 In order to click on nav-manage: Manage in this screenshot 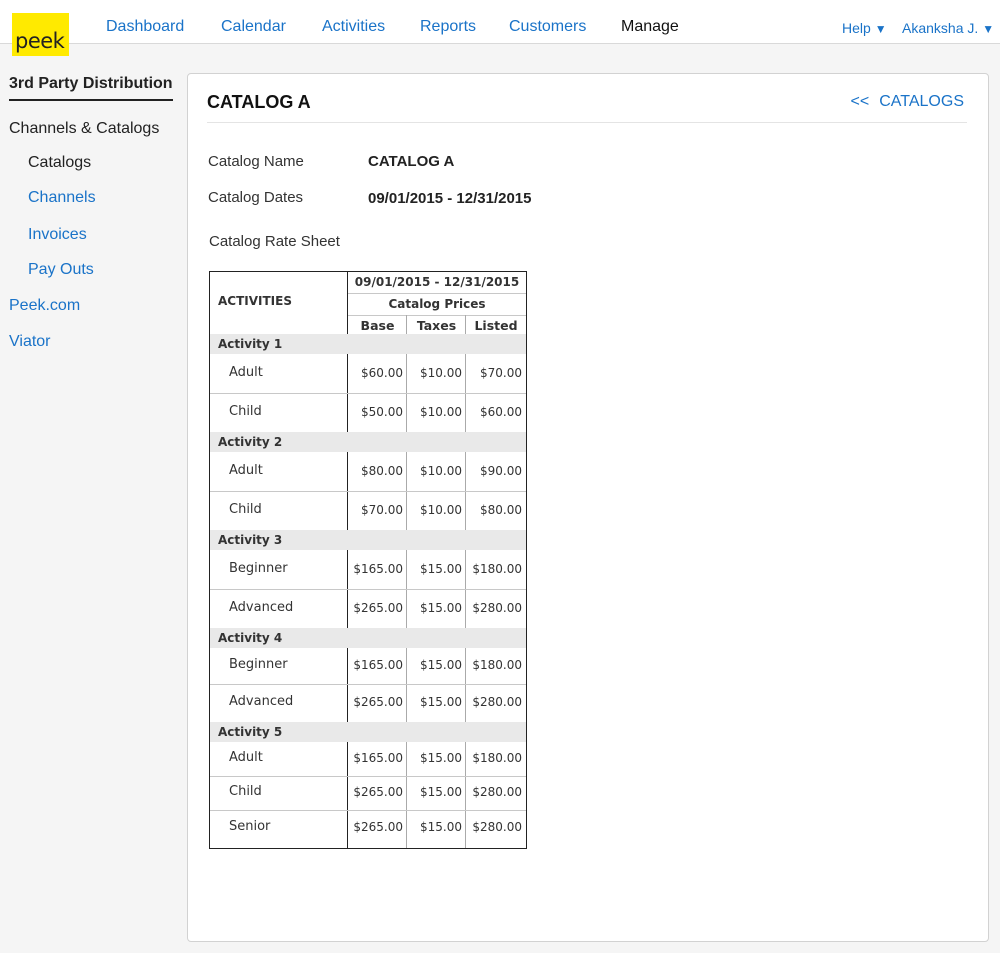, I will do `click(650, 27)`.